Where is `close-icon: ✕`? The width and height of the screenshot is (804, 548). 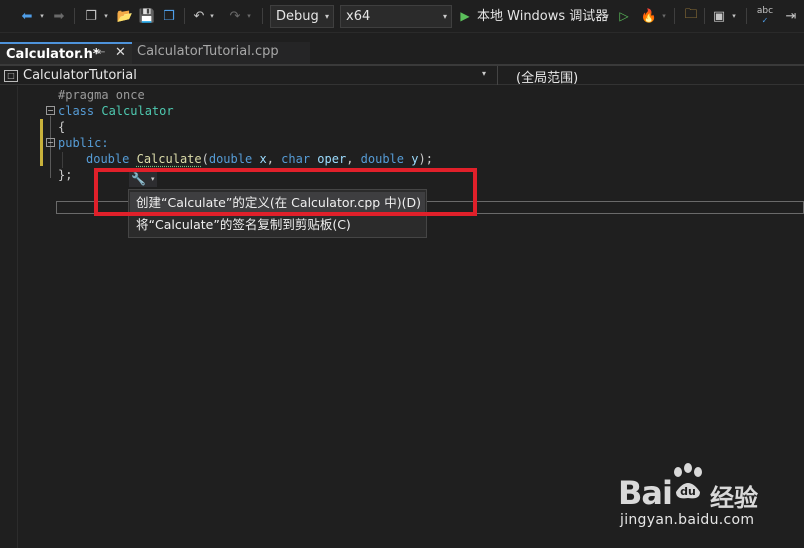 close-icon: ✕ is located at coordinates (120, 52).